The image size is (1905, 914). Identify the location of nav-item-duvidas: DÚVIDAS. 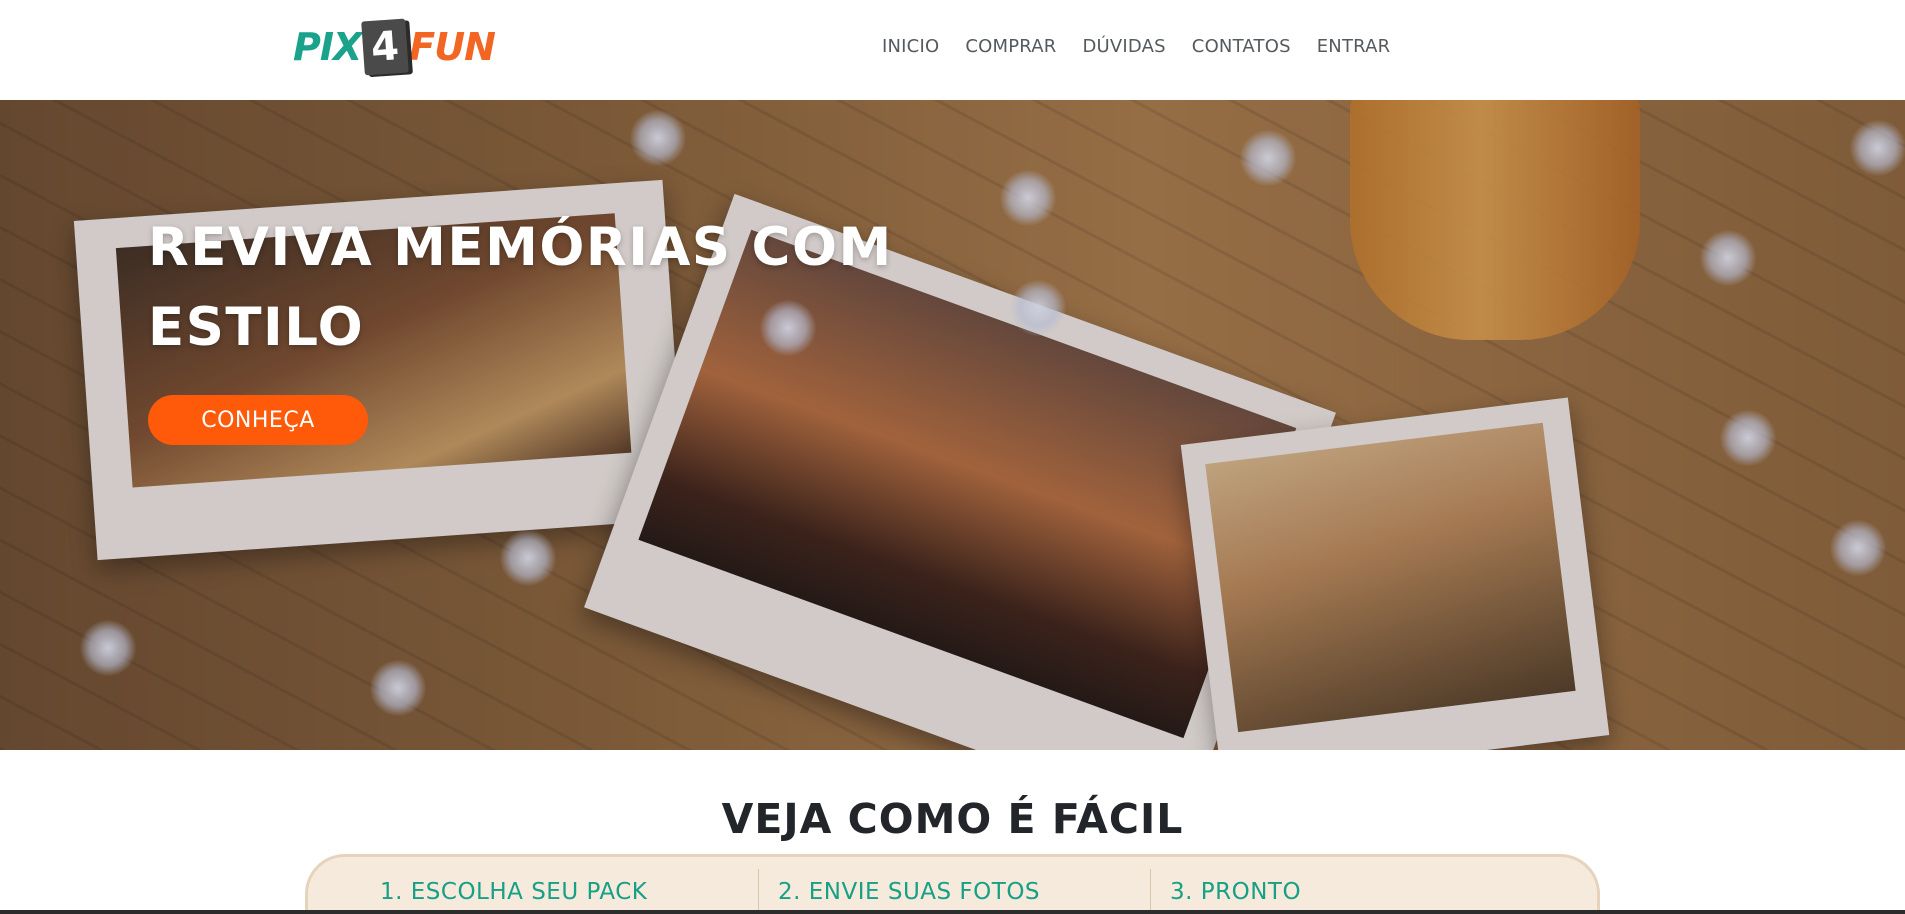
(1123, 46).